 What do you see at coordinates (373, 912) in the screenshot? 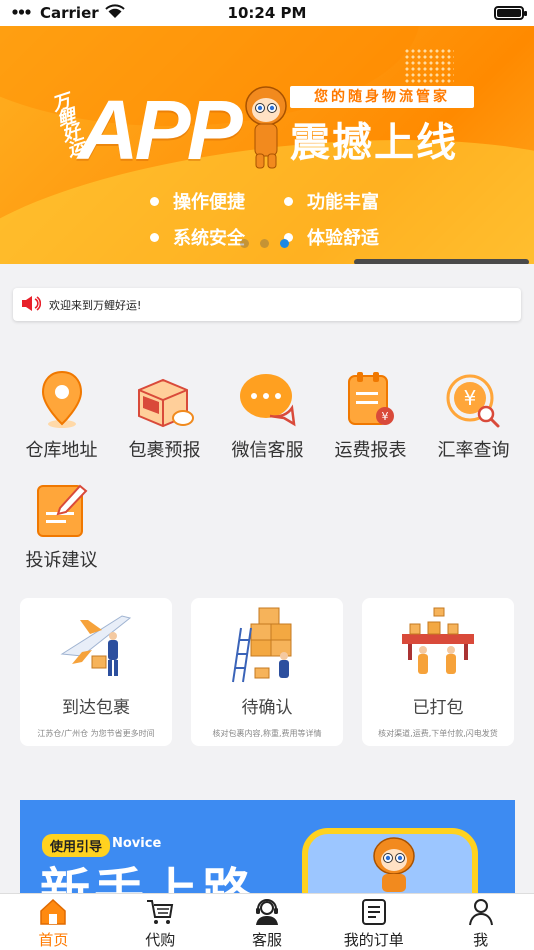
I see `order-list-icon` at bounding box center [373, 912].